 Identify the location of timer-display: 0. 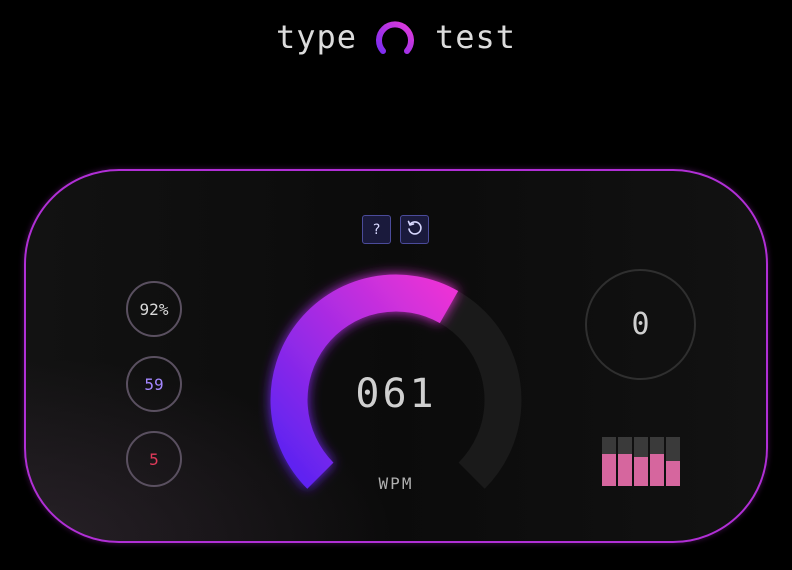
(640, 324).